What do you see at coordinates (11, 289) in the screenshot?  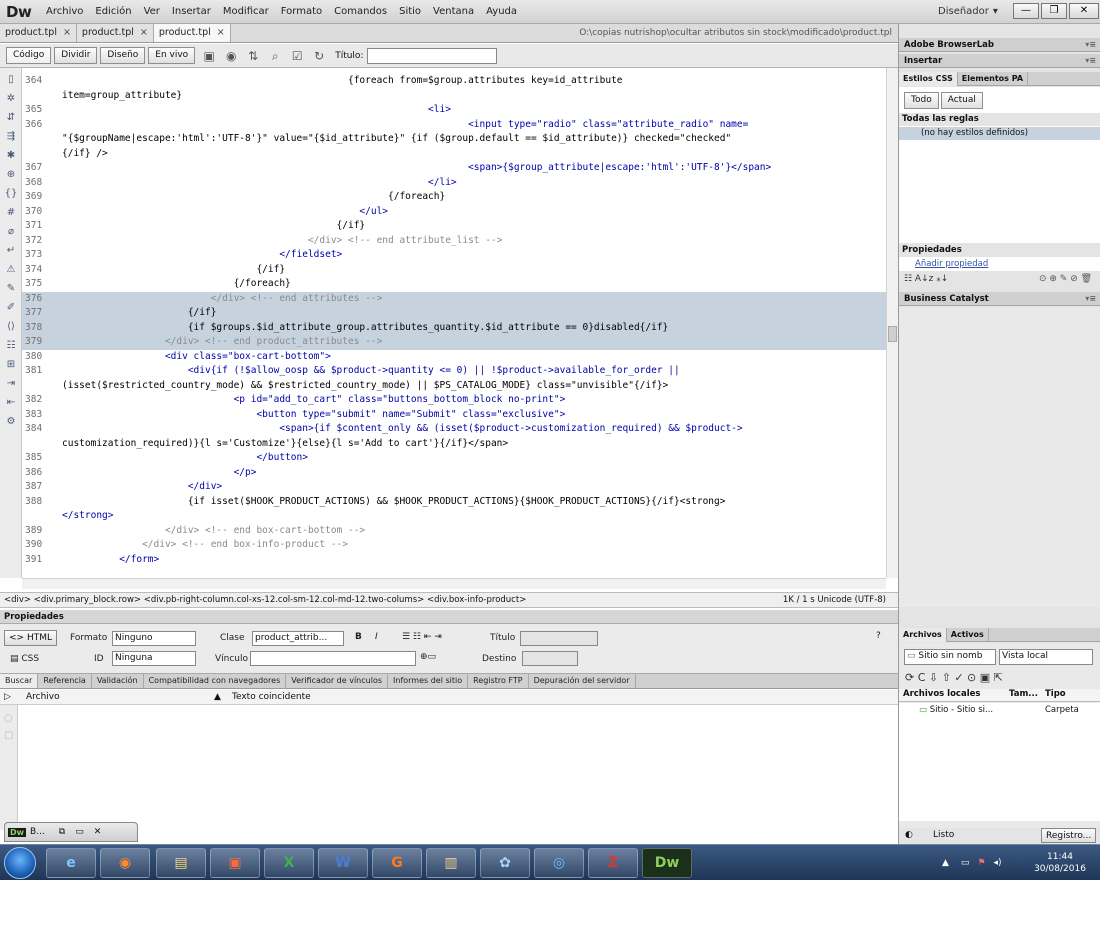 I see `apply-comment-icon: ✎` at bounding box center [11, 289].